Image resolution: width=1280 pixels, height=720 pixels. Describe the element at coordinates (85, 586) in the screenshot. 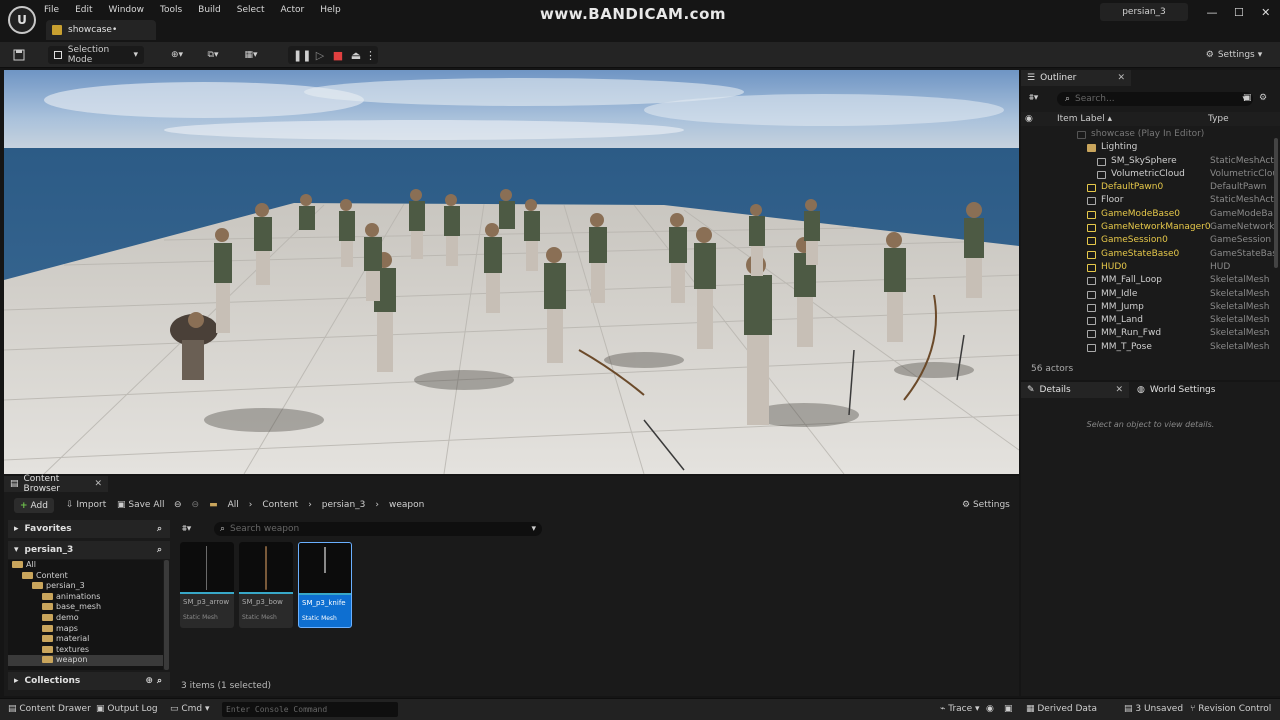

I see `folder-tree-item: persian_3` at that location.